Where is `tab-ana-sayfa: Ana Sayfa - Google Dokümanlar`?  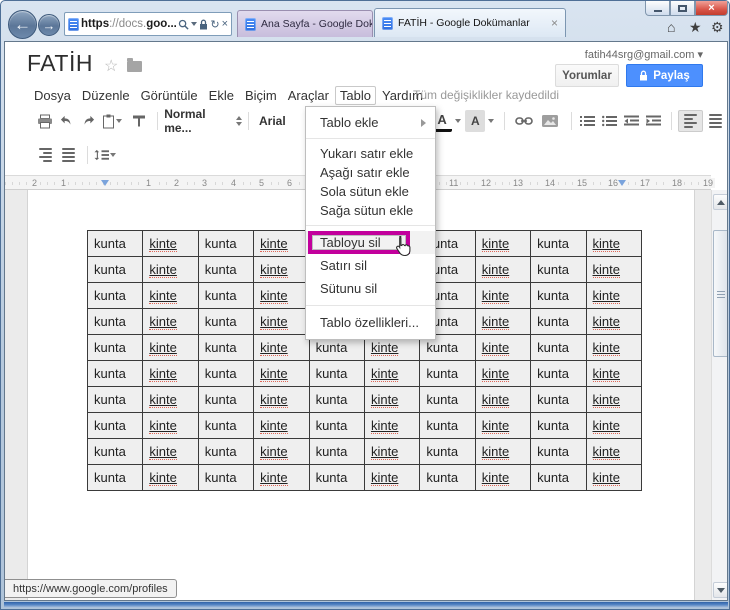
tab-ana-sayfa: Ana Sayfa - Google Dokümanlar is located at coordinates (305, 23).